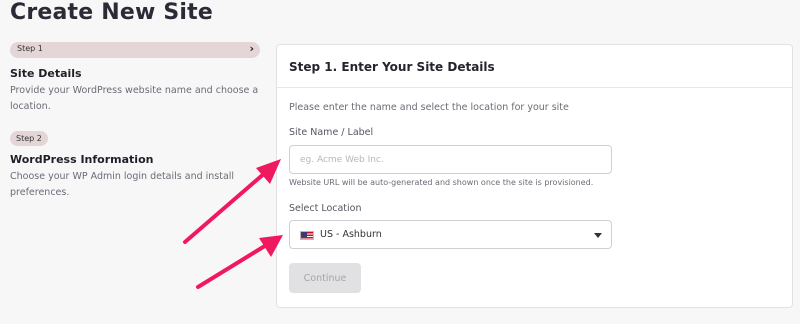 The image size is (800, 324). Describe the element at coordinates (232, 201) in the screenshot. I see `annotation-arrow-site-name` at that location.